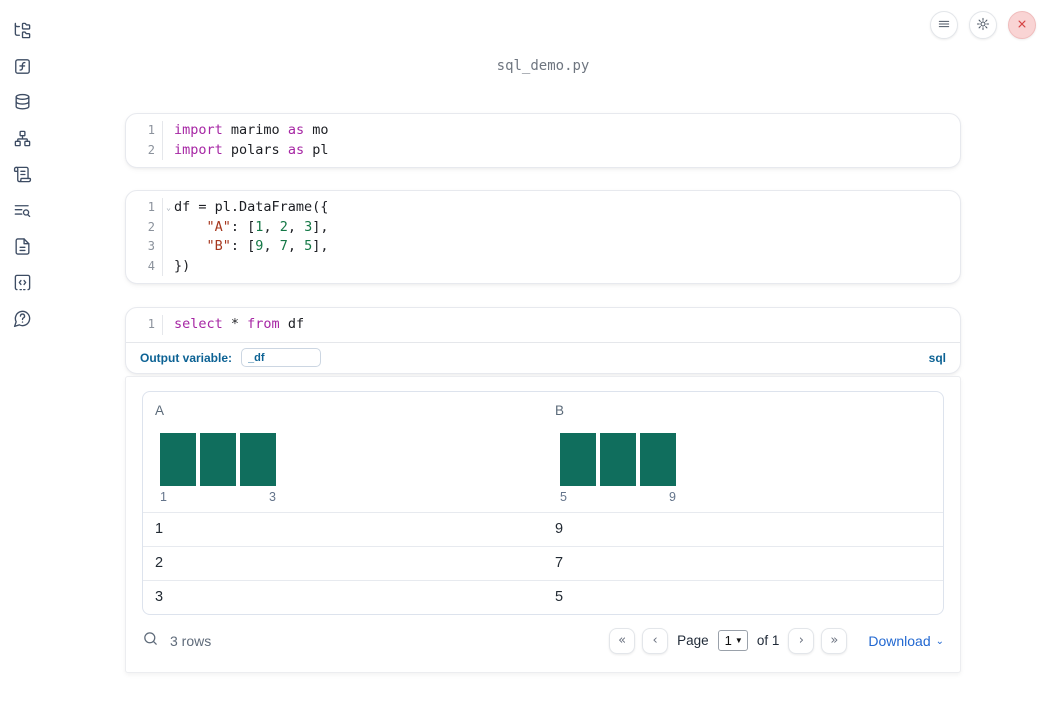 This screenshot has width=1043, height=713. I want to click on database-icon, so click(22, 104).